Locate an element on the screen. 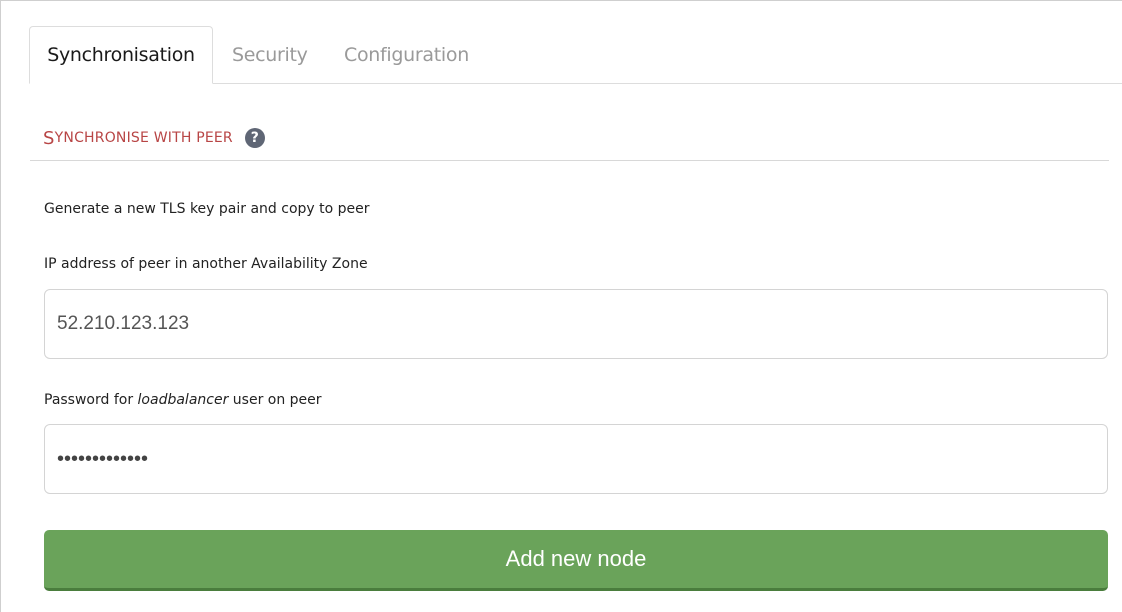 This screenshot has height=612, width=1122. tab-security: Security is located at coordinates (270, 55).